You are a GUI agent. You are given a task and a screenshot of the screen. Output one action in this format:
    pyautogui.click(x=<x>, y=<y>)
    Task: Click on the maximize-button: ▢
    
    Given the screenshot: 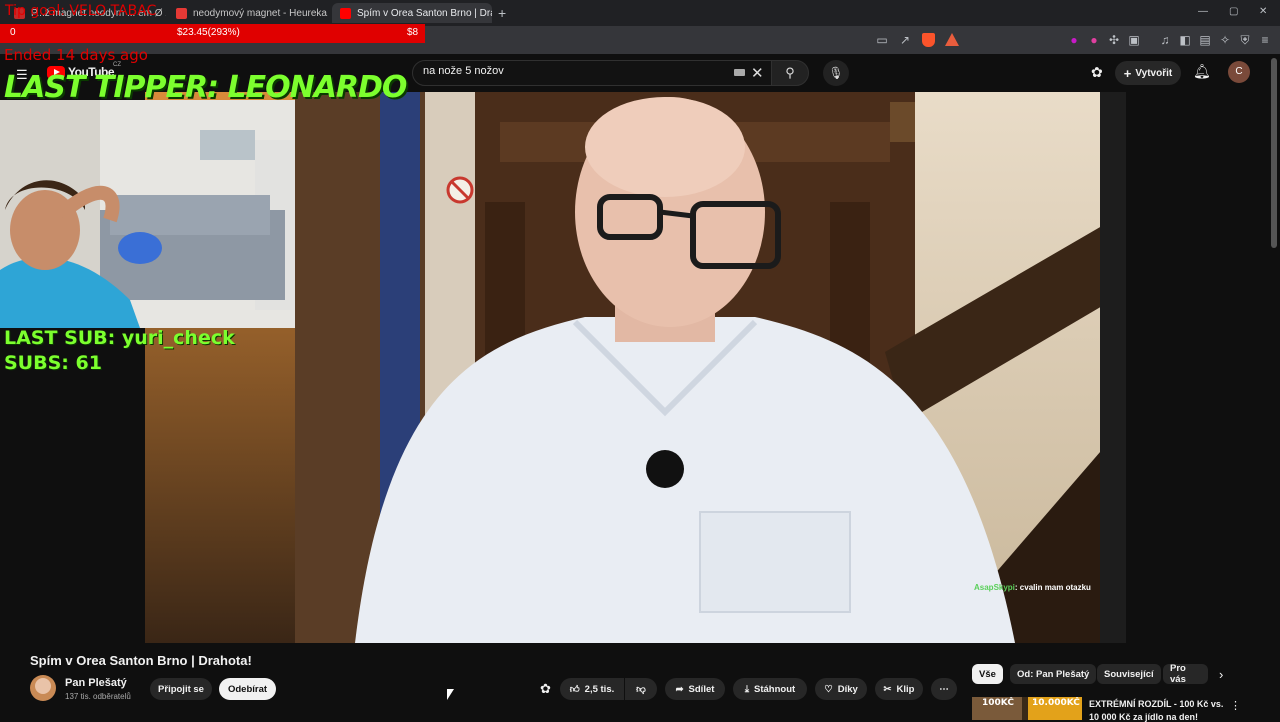 What is the action you would take?
    pyautogui.click(x=1233, y=11)
    